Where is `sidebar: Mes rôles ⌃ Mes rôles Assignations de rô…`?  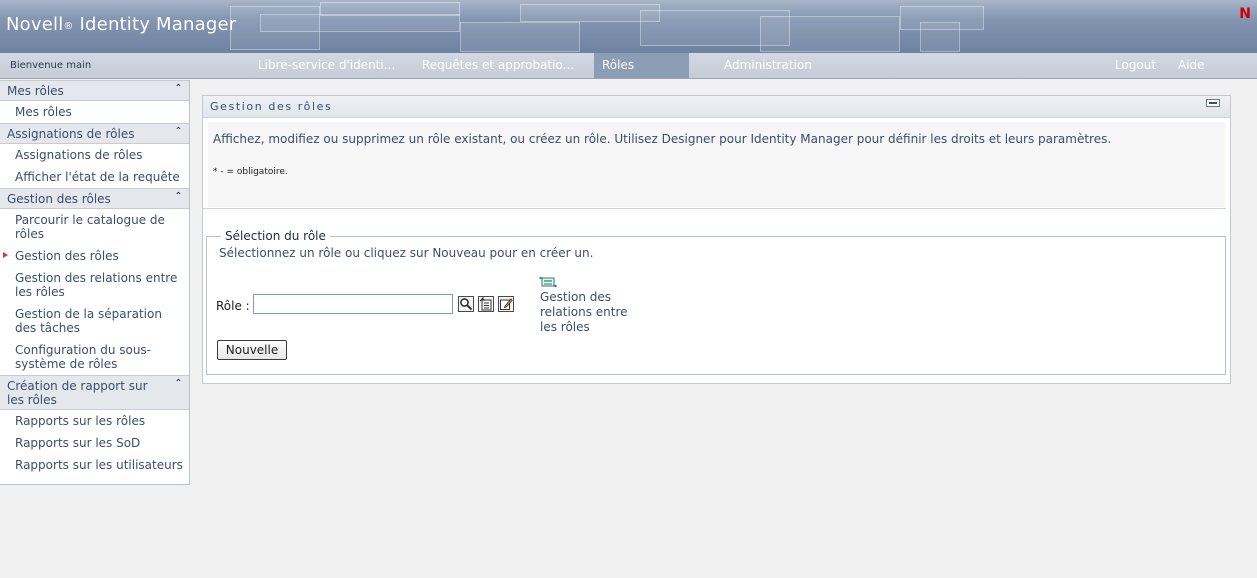 sidebar: Mes rôles ⌃ Mes rôles Assignations de rô… is located at coordinates (95, 282).